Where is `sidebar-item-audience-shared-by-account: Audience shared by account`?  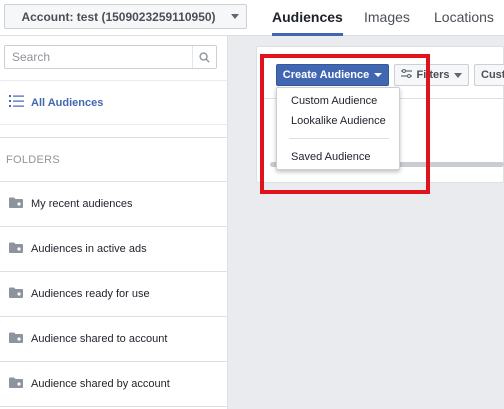
sidebar-item-audience-shared-by-account: Audience shared by account is located at coordinates (113, 384).